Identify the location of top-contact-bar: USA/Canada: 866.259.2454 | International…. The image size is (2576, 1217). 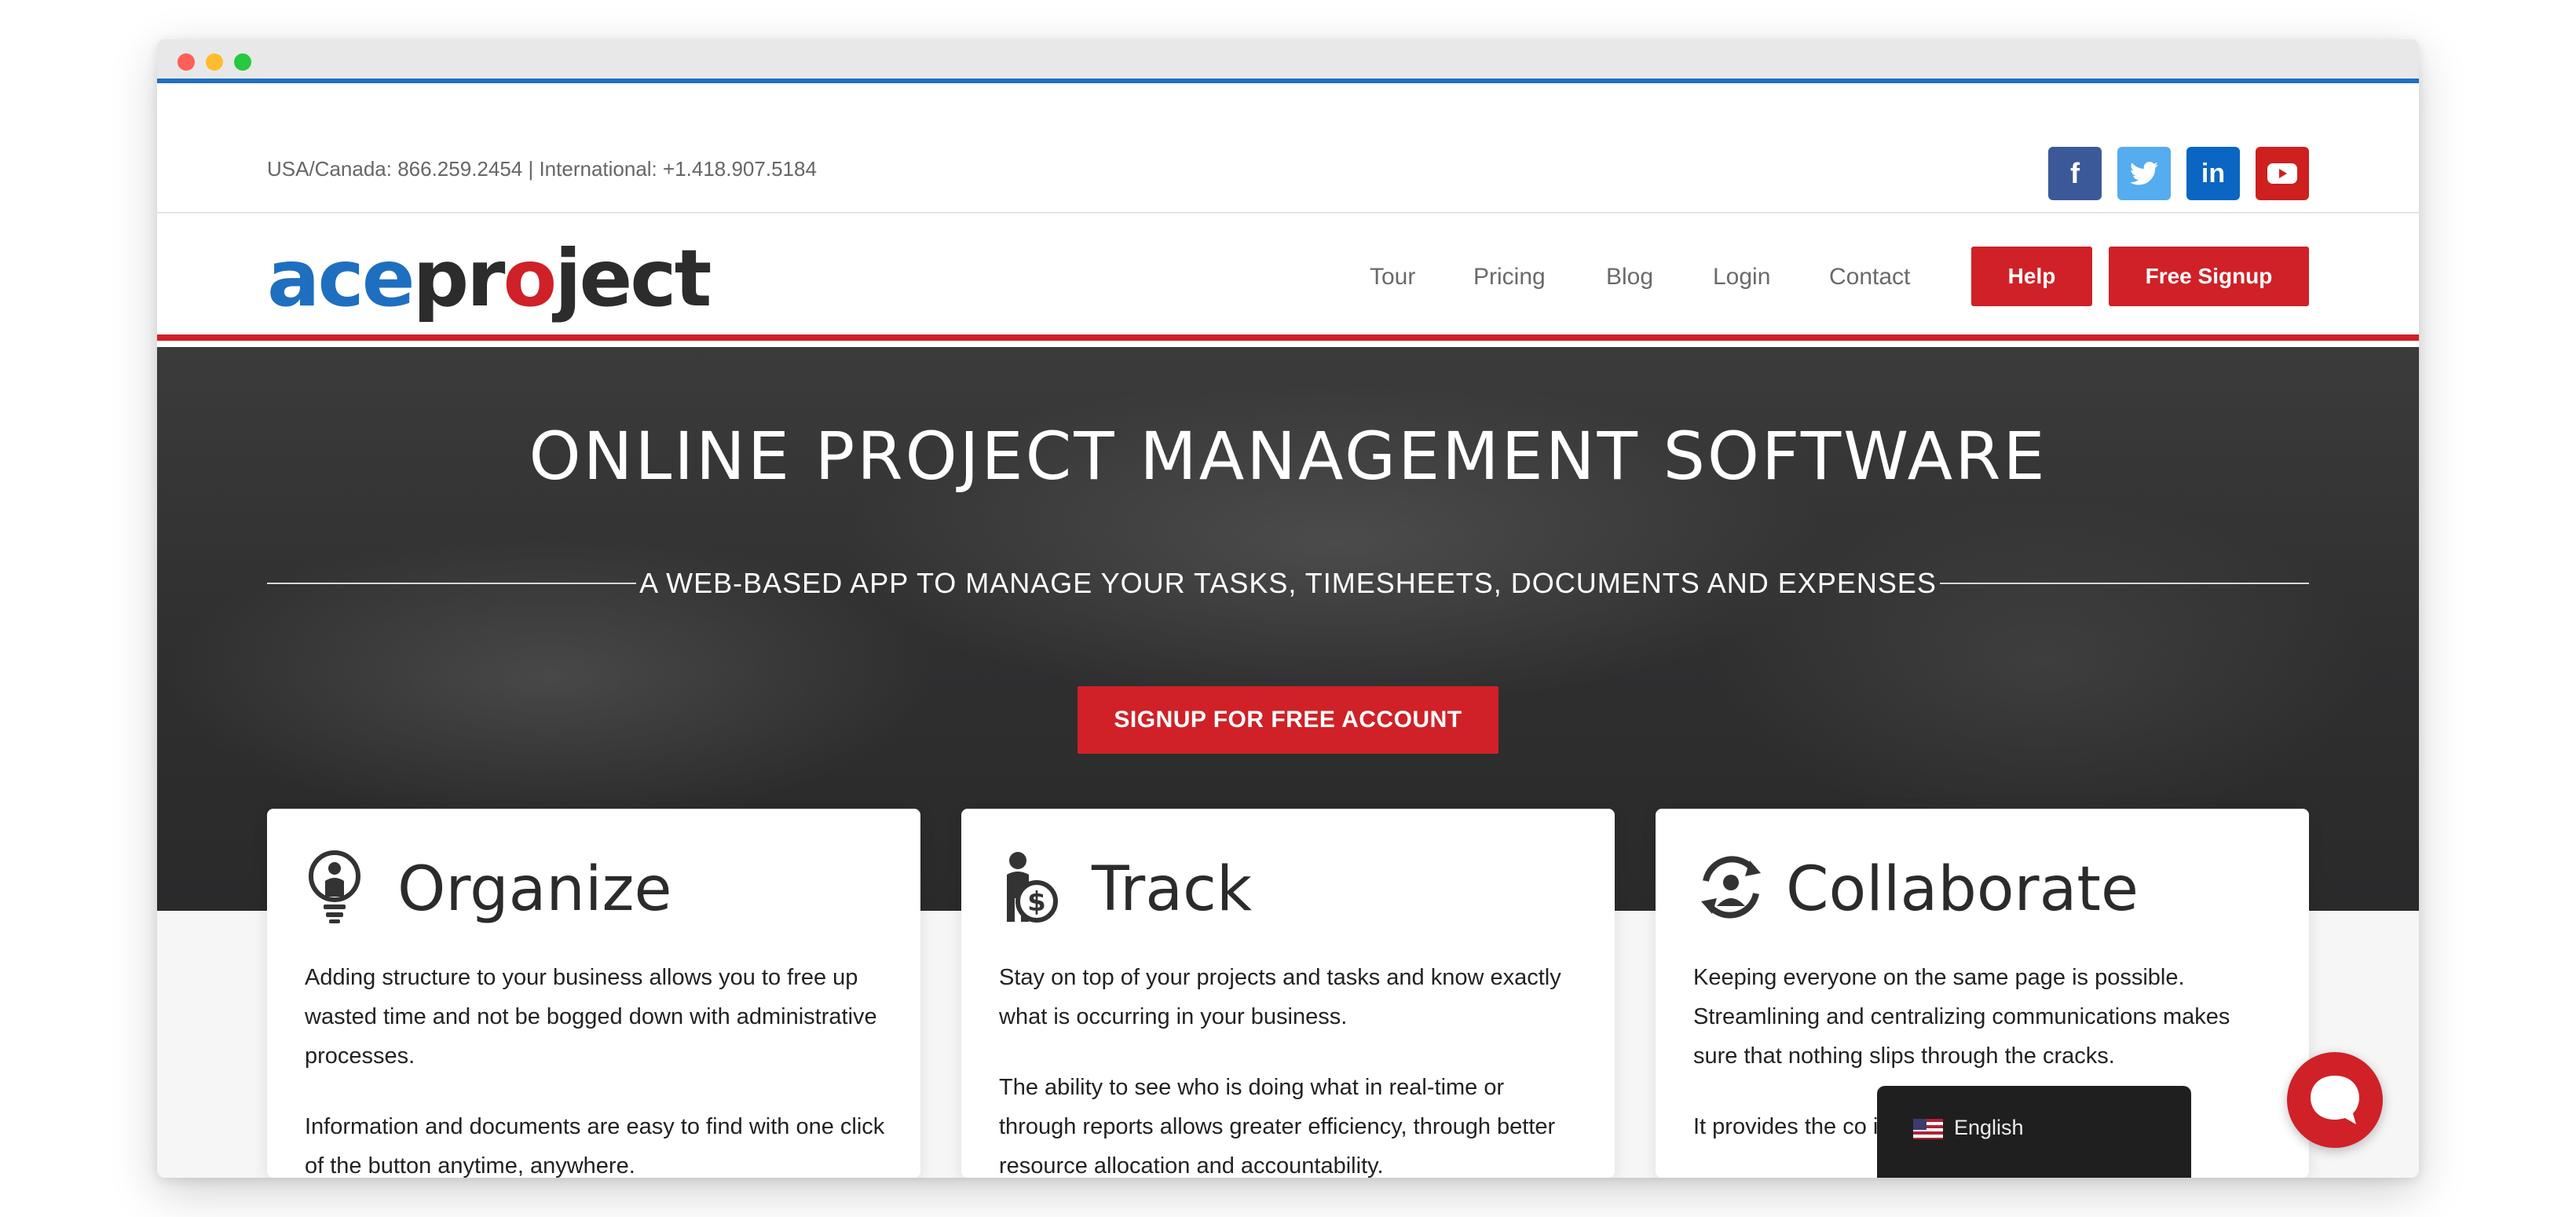
(1288, 151).